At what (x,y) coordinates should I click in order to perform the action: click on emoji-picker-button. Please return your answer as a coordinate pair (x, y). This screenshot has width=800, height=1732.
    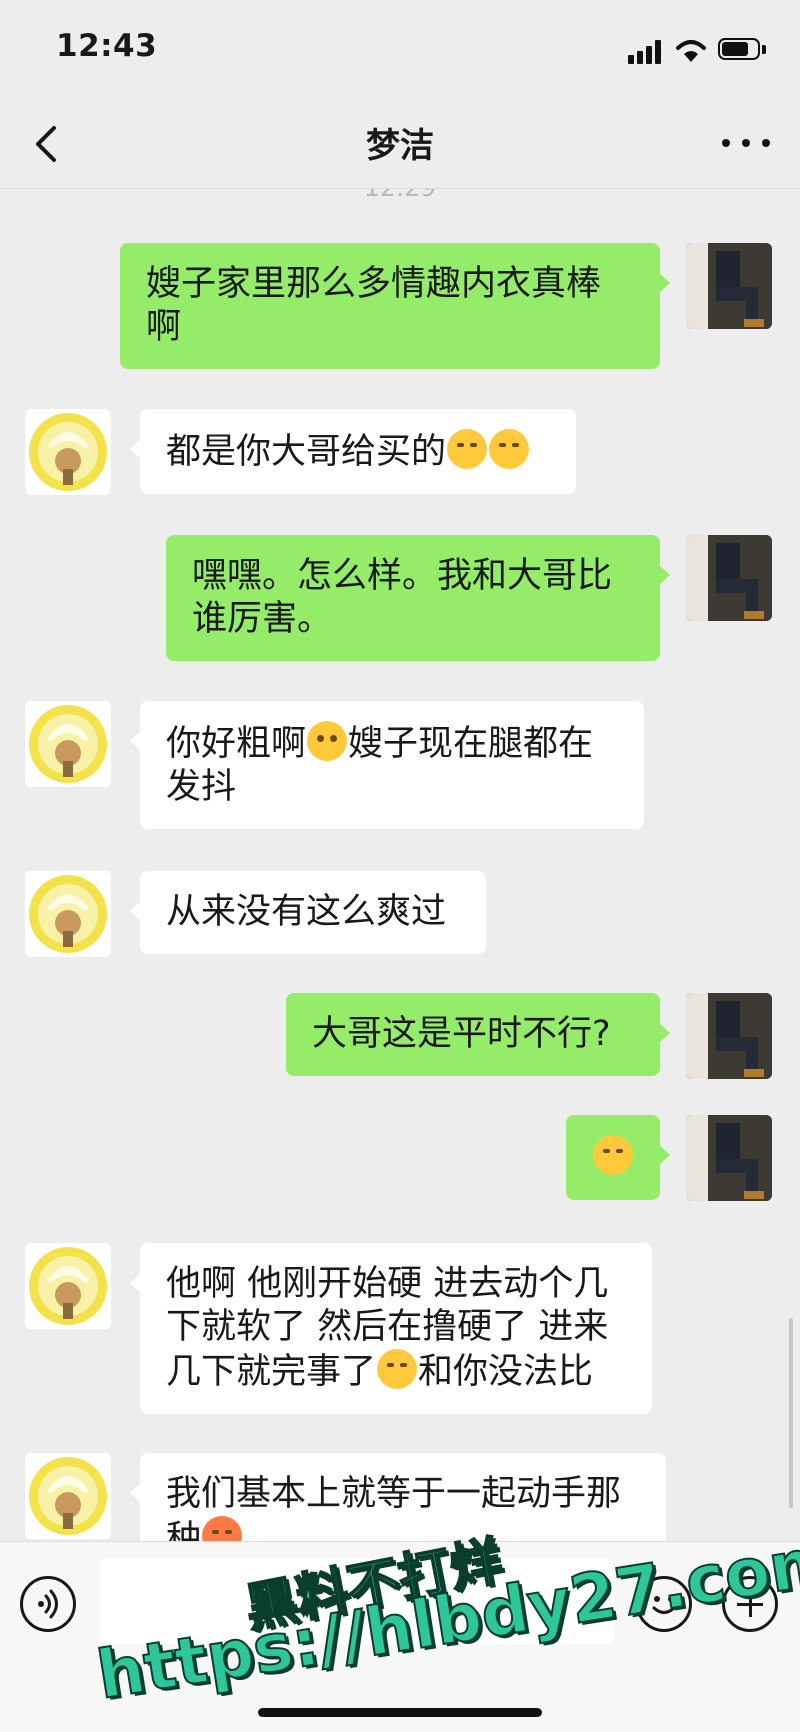
    Looking at the image, I should click on (664, 1604).